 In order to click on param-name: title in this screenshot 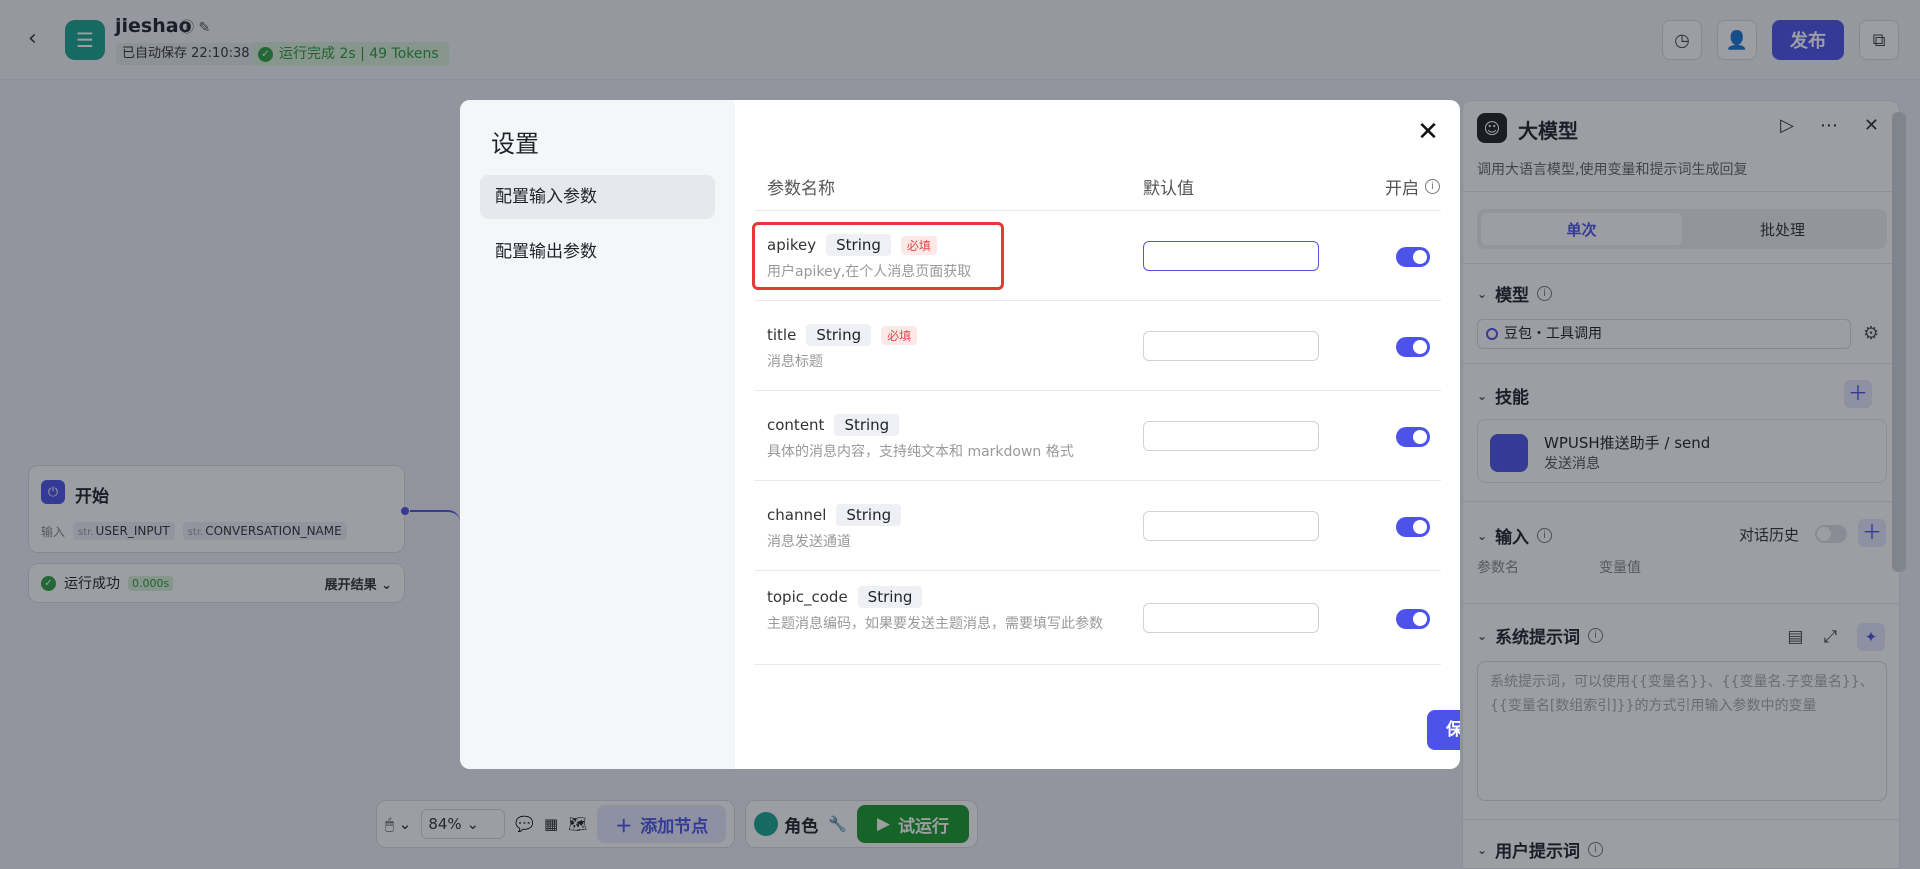, I will do `click(782, 335)`.